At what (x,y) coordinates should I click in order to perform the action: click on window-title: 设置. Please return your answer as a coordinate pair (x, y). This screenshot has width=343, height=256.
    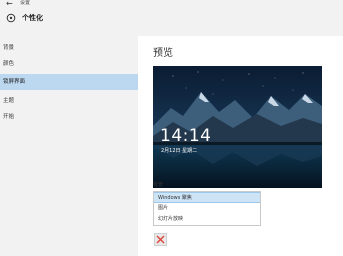
    Looking at the image, I should click on (25, 3).